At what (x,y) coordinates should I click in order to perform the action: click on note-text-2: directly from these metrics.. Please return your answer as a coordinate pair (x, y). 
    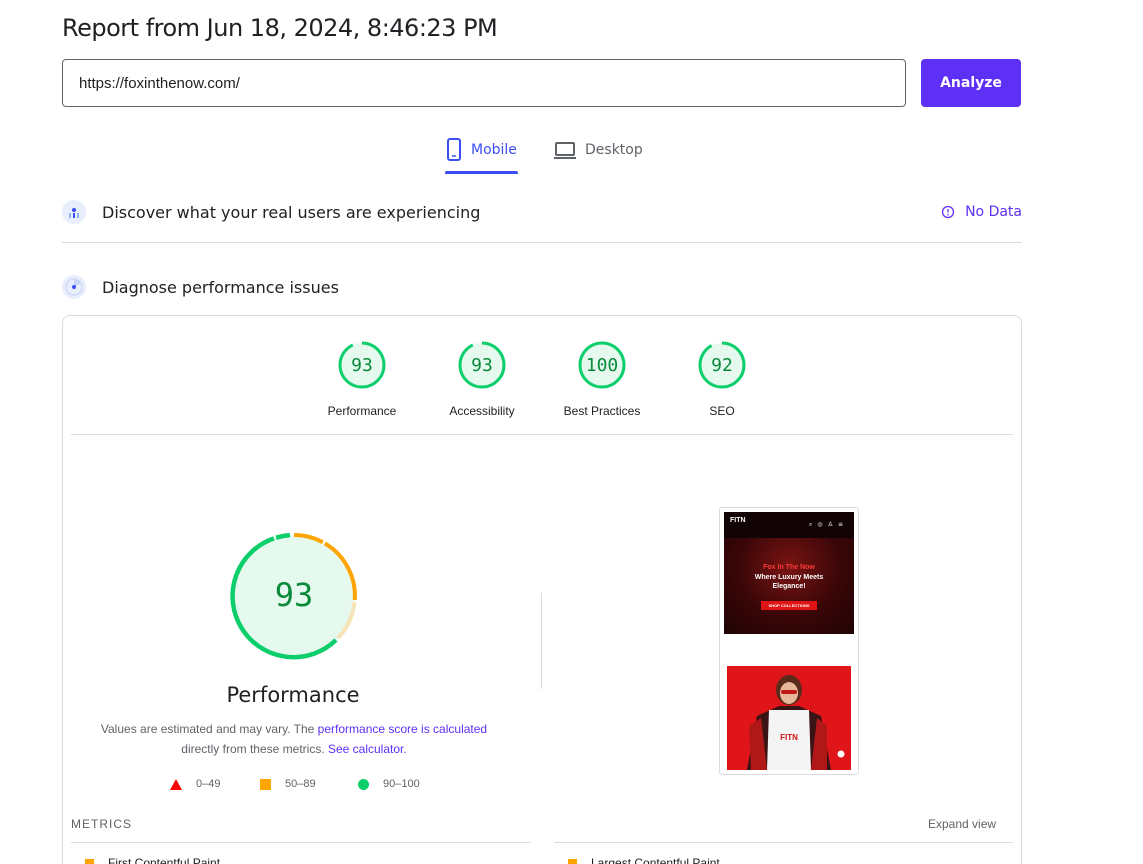
    Looking at the image, I should click on (254, 749).